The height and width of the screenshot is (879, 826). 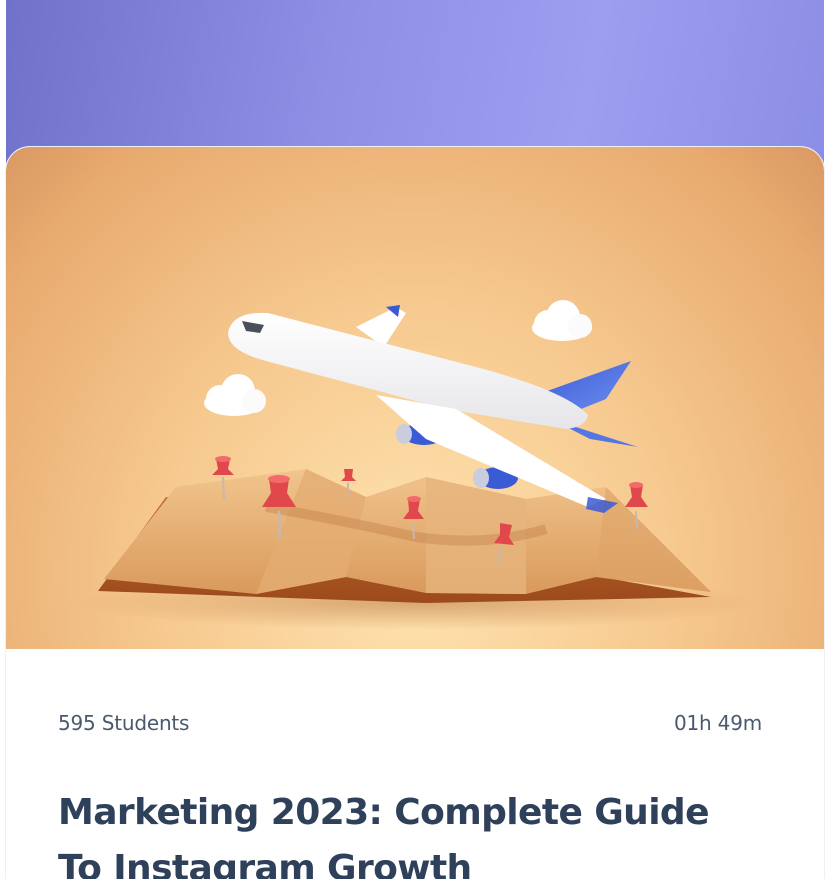 What do you see at coordinates (410, 723) in the screenshot?
I see `course-meta: 595 Students 01h 49m` at bounding box center [410, 723].